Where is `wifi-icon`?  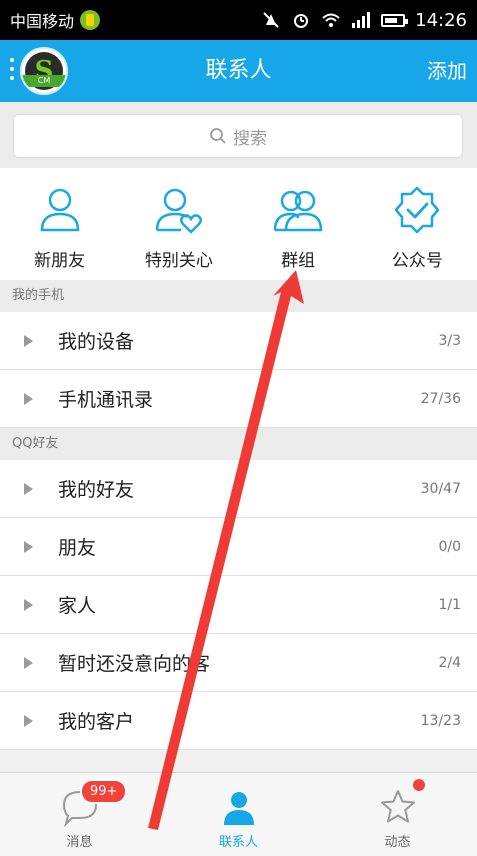
wifi-icon is located at coordinates (331, 20).